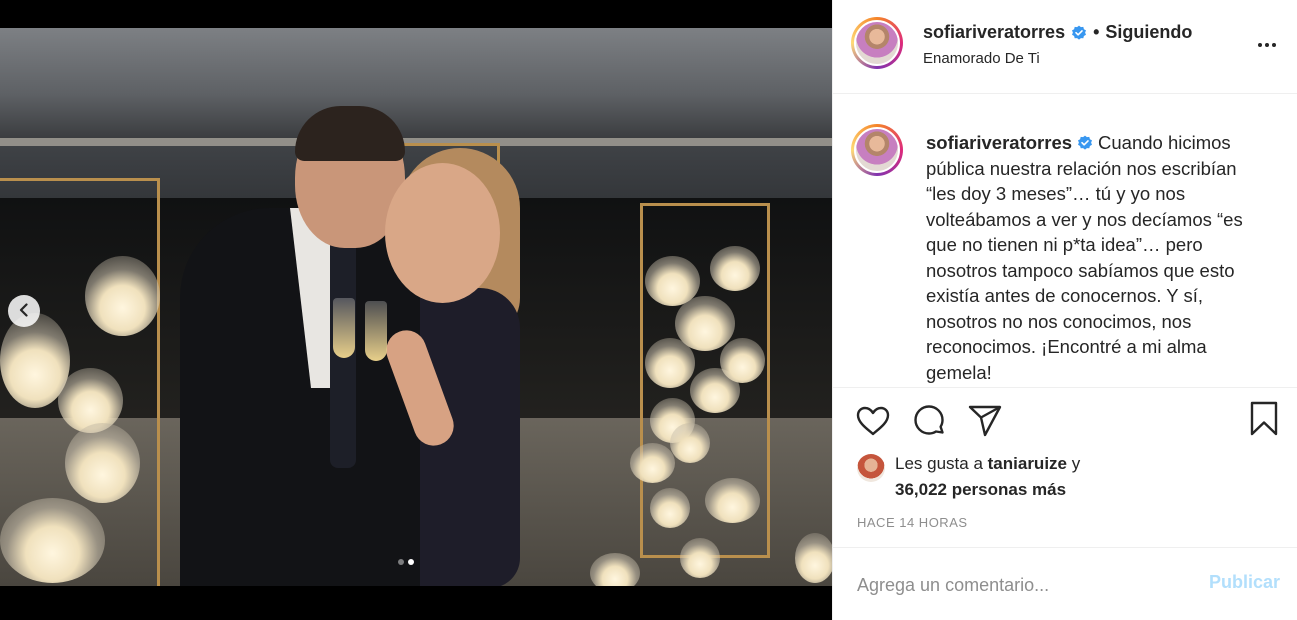  I want to click on save-button, so click(1264, 421).